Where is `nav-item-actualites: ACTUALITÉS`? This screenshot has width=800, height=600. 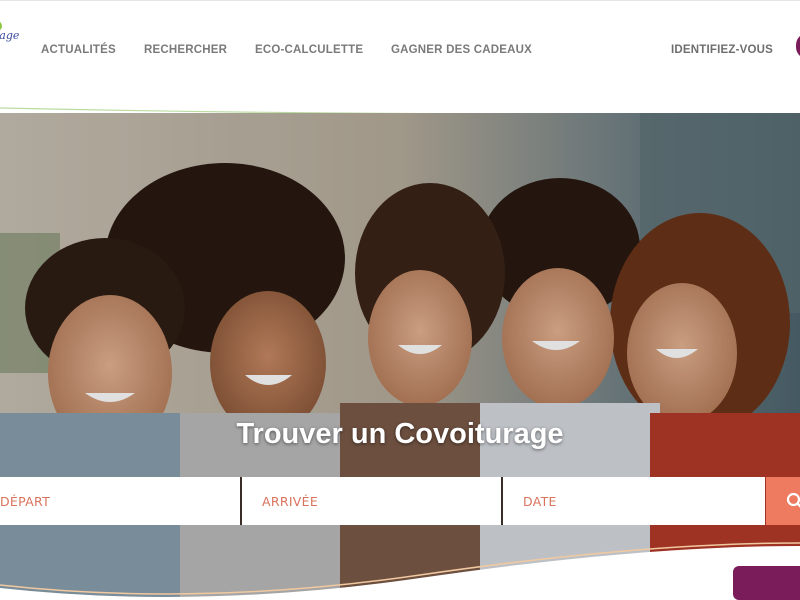
nav-item-actualites: ACTUALITÉS is located at coordinates (78, 50).